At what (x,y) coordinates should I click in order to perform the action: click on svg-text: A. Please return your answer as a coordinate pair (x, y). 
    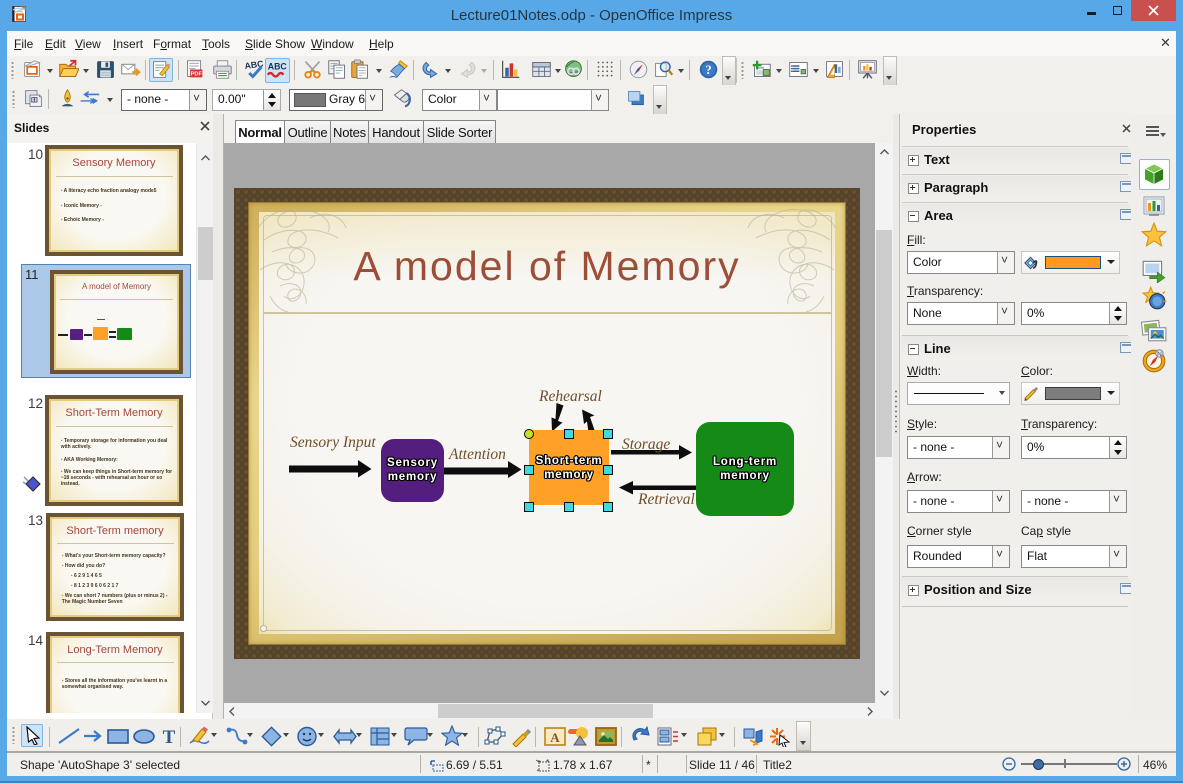
    Looking at the image, I should click on (555, 737).